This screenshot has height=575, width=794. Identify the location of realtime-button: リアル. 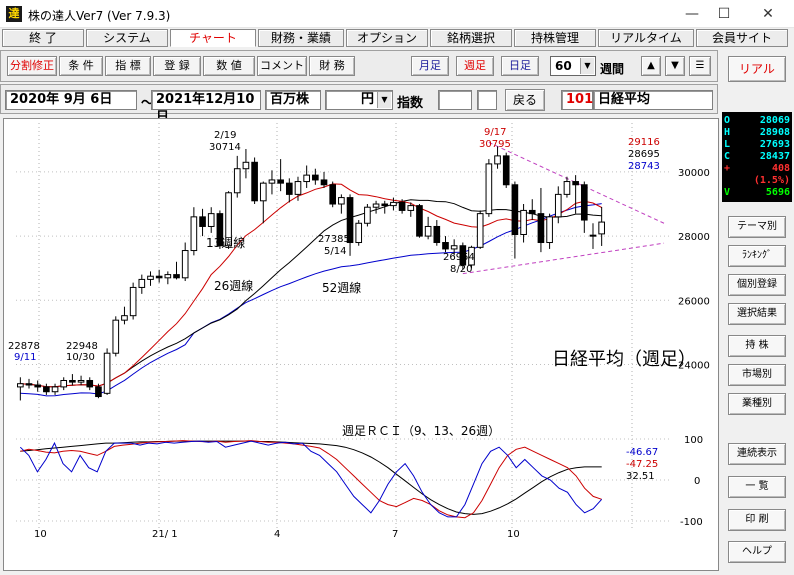
(757, 69).